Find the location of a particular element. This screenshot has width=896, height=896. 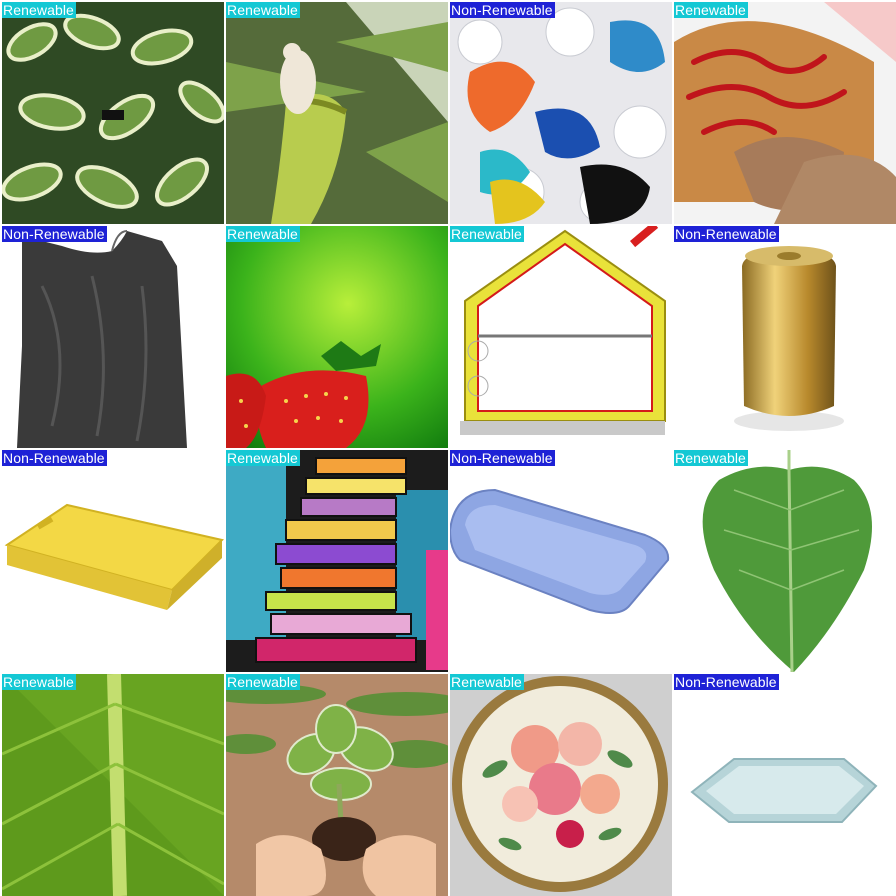

tile-book-stack: Renewable is located at coordinates (337, 561).